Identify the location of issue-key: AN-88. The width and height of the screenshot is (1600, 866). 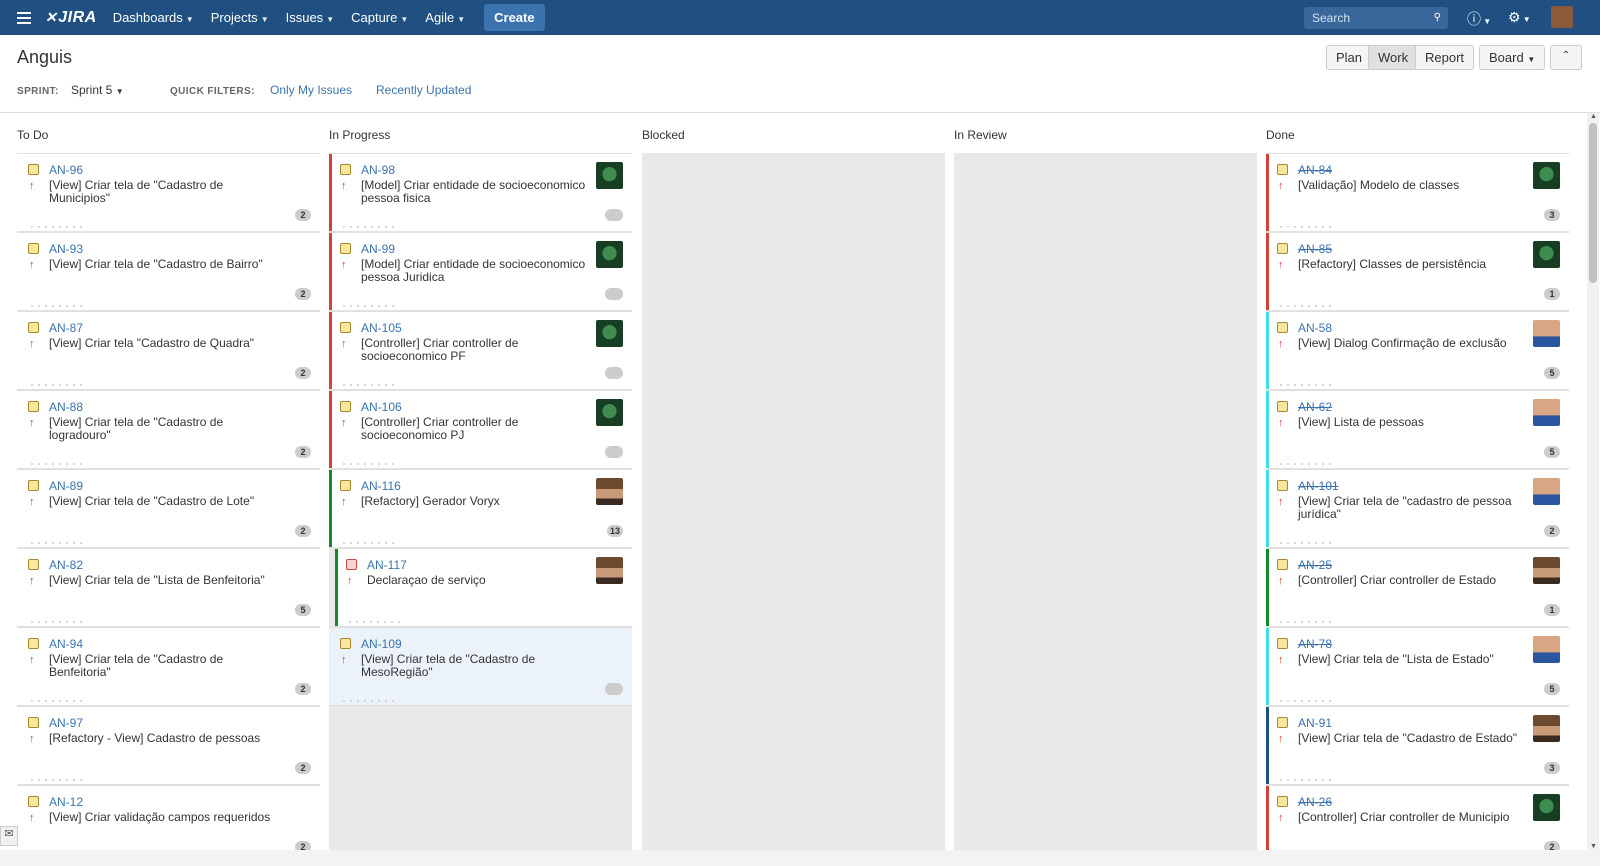
(66, 407).